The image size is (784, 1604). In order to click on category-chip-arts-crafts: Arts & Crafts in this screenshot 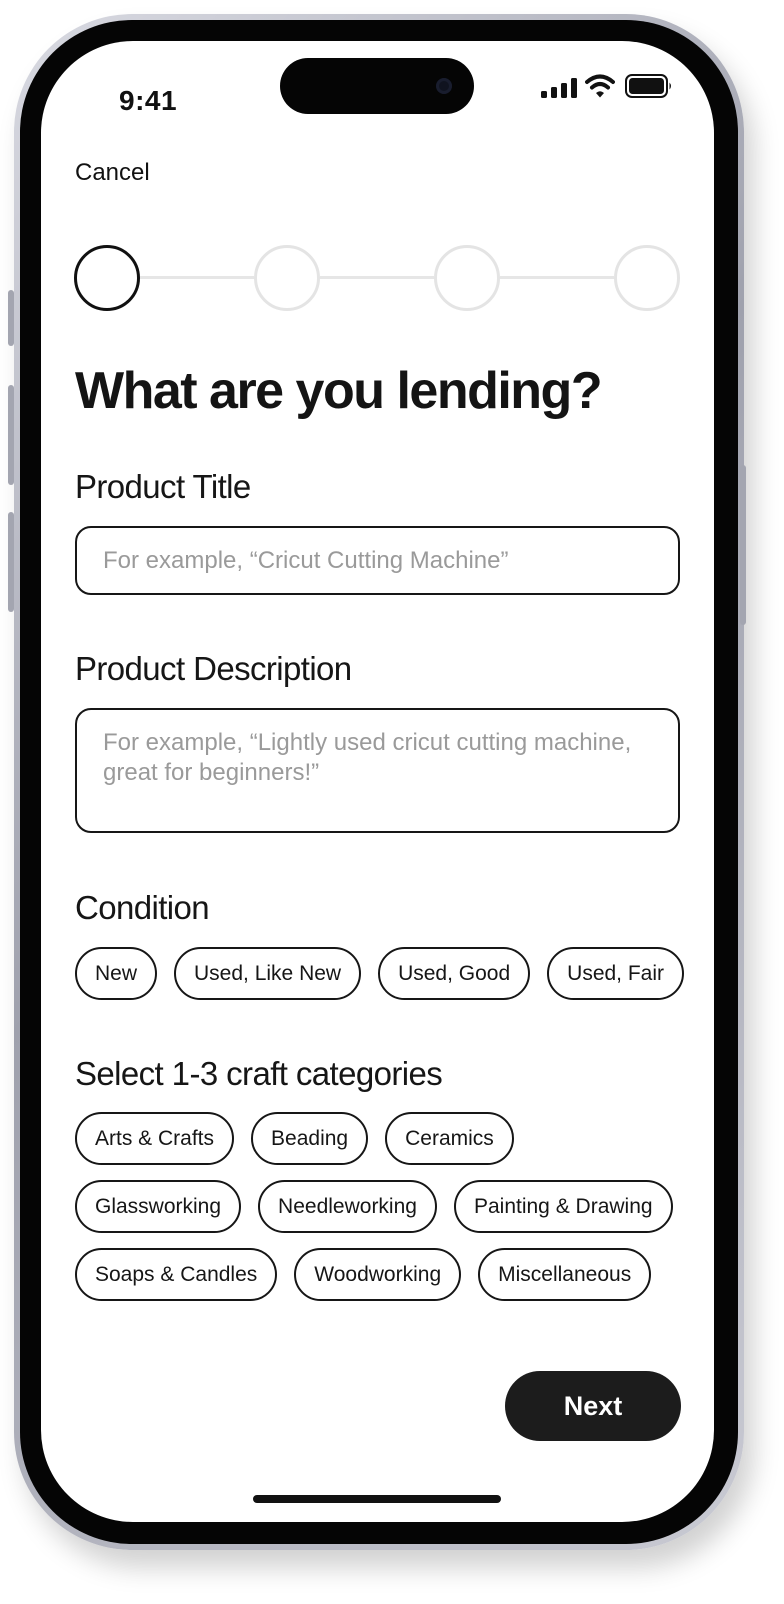, I will do `click(155, 1138)`.